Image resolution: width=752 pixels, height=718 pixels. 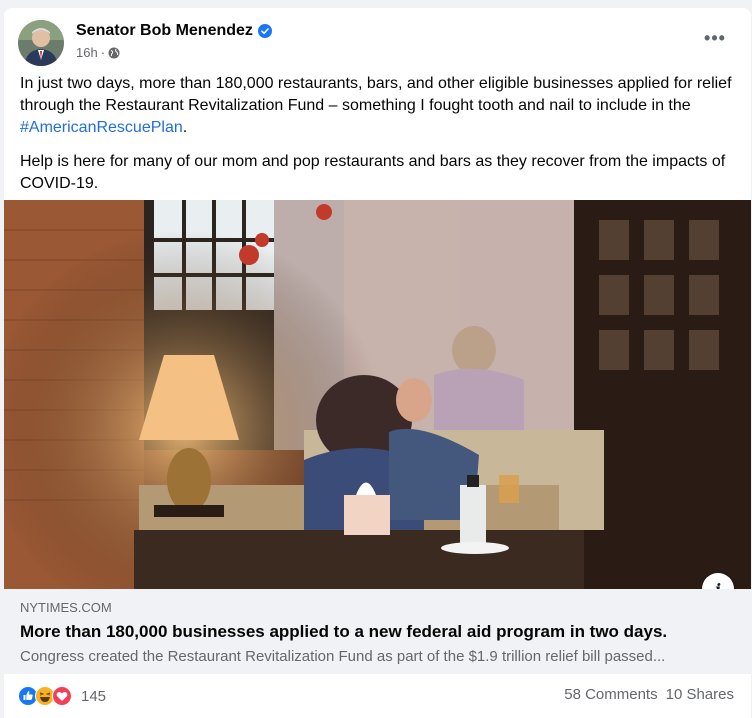 What do you see at coordinates (377, 696) in the screenshot?
I see `post-footer: 145 58 Comments 10 Shares` at bounding box center [377, 696].